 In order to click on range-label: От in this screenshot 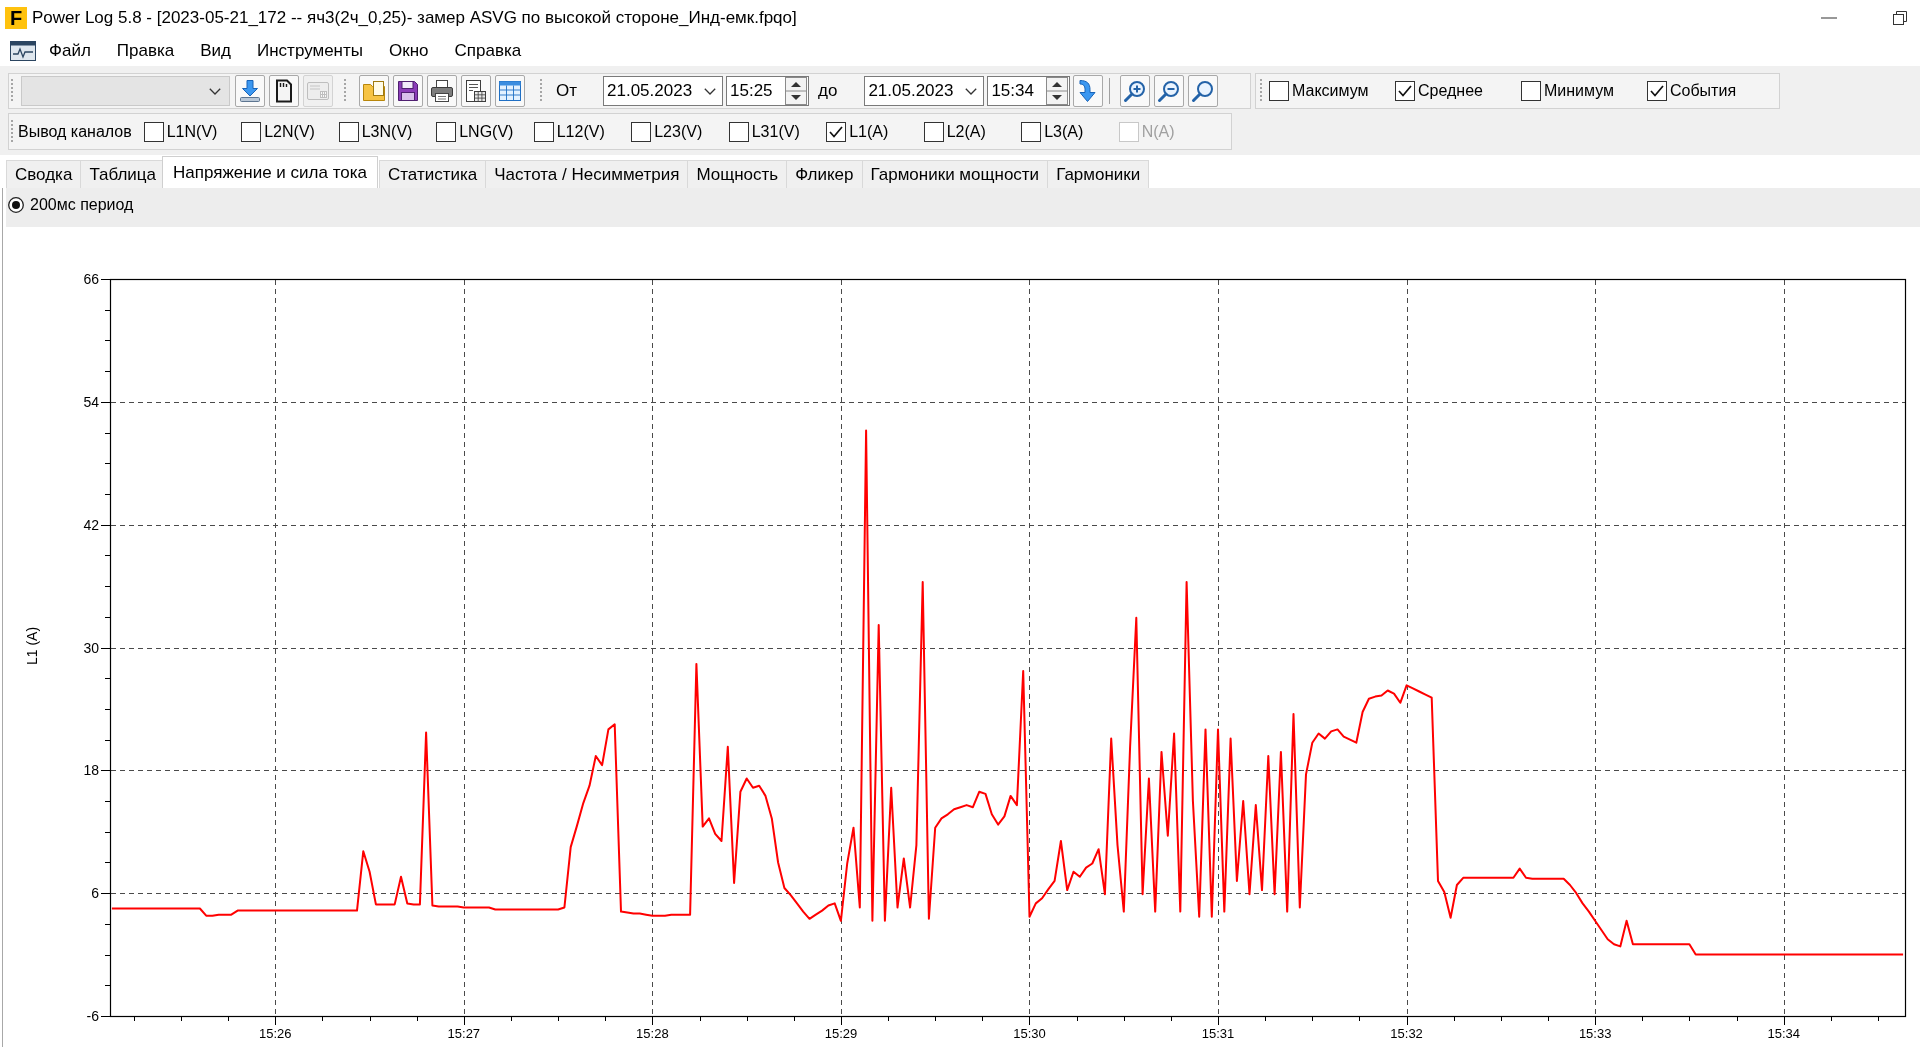, I will do `click(566, 91)`.